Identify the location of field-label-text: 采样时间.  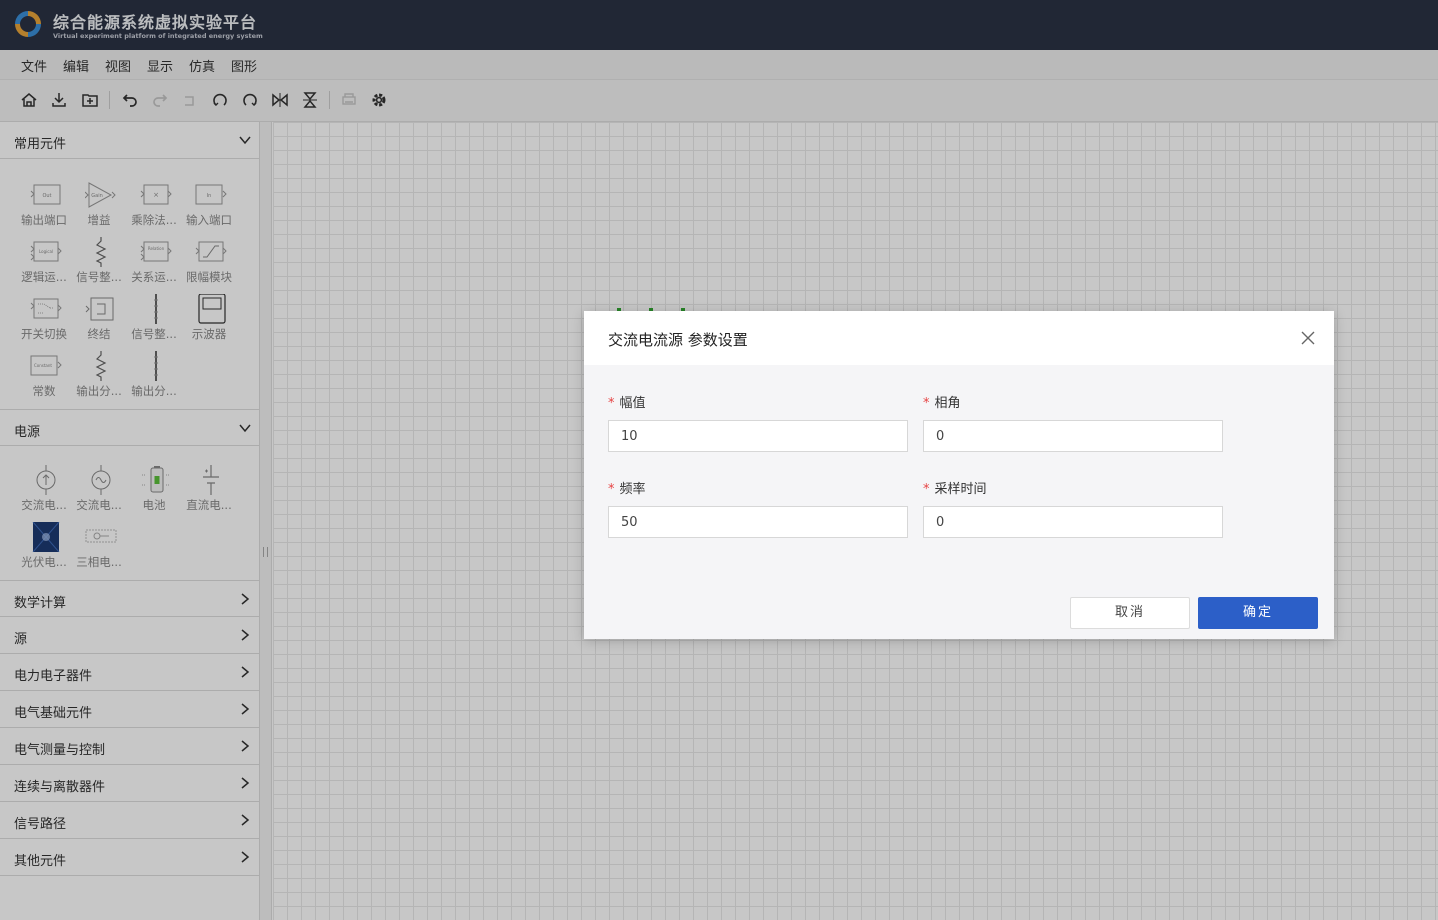
(960, 489).